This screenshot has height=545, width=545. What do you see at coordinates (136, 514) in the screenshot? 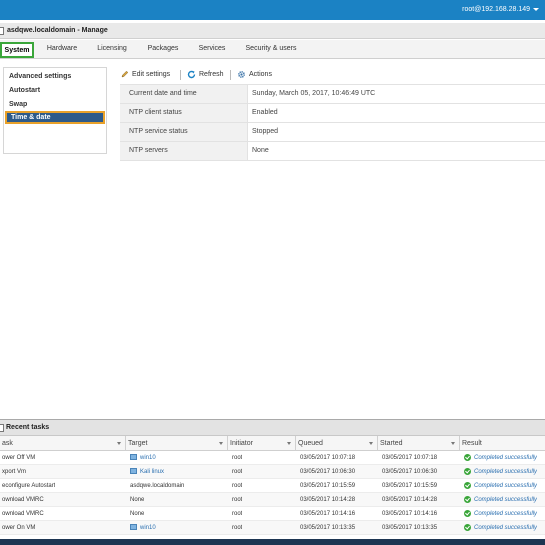
I see `task-target-cell: None` at bounding box center [136, 514].